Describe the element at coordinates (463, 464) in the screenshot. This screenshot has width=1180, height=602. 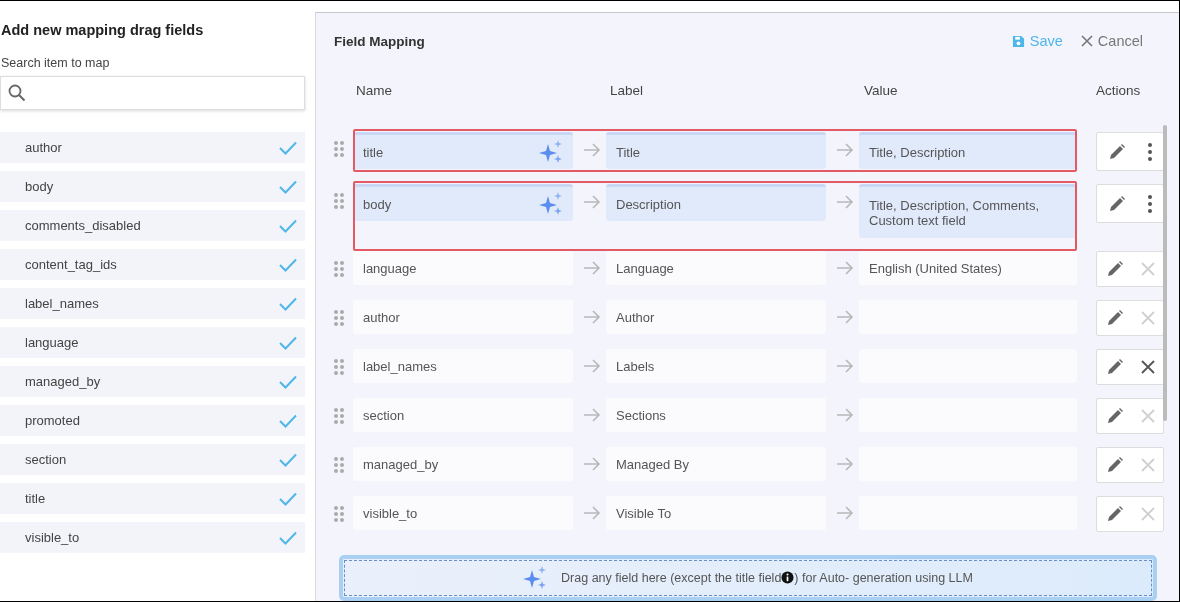
I see `name-field: managed_by` at that location.